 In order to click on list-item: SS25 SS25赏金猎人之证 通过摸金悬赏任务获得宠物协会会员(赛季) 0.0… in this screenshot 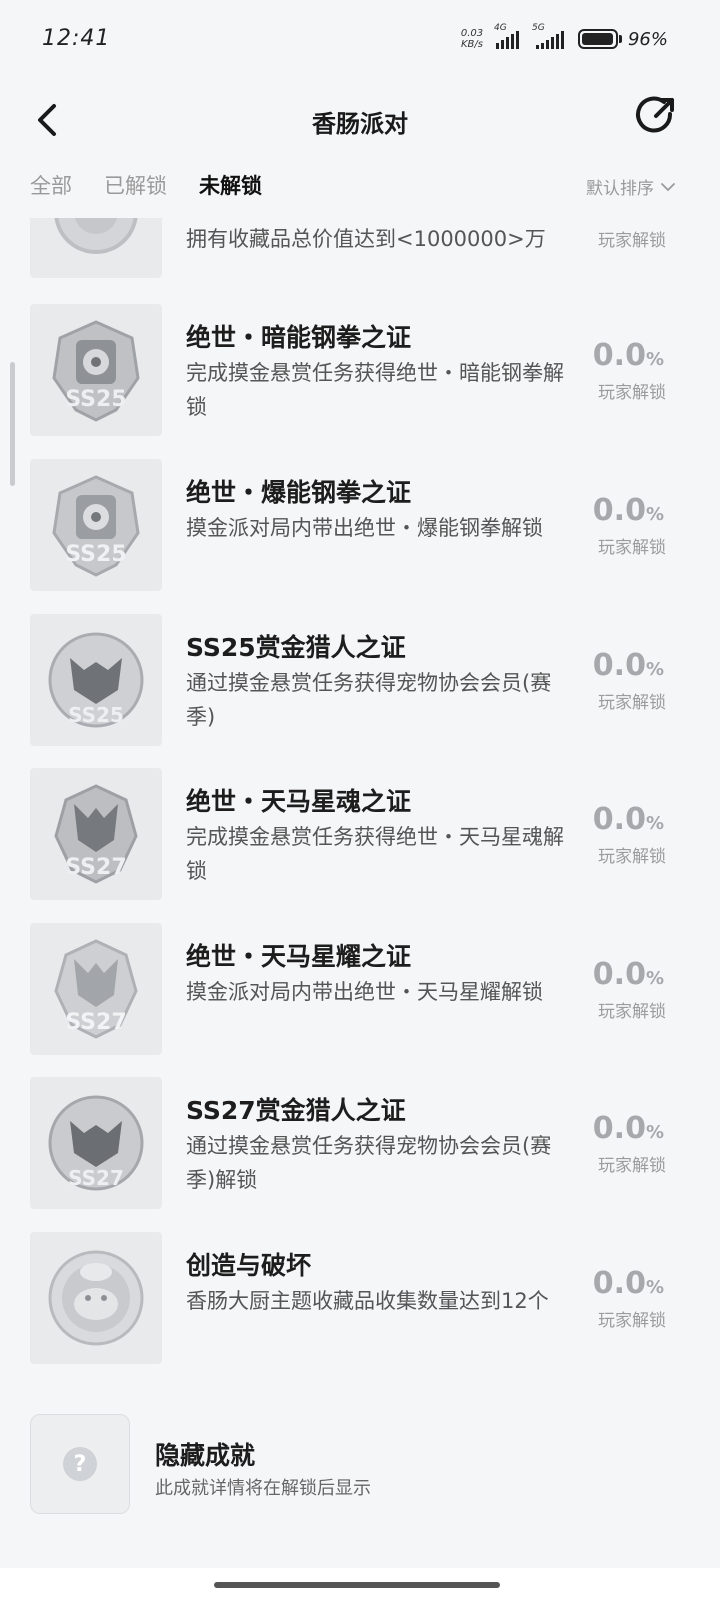, I will do `click(360, 681)`.